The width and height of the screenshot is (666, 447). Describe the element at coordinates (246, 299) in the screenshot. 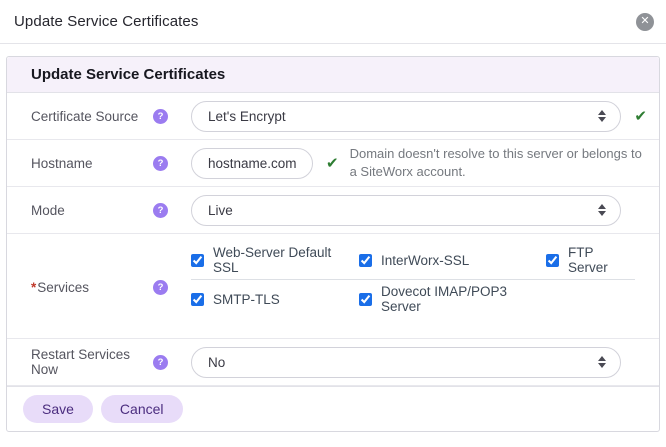

I see `service-checkbox-label: SMTP-TLS` at that location.